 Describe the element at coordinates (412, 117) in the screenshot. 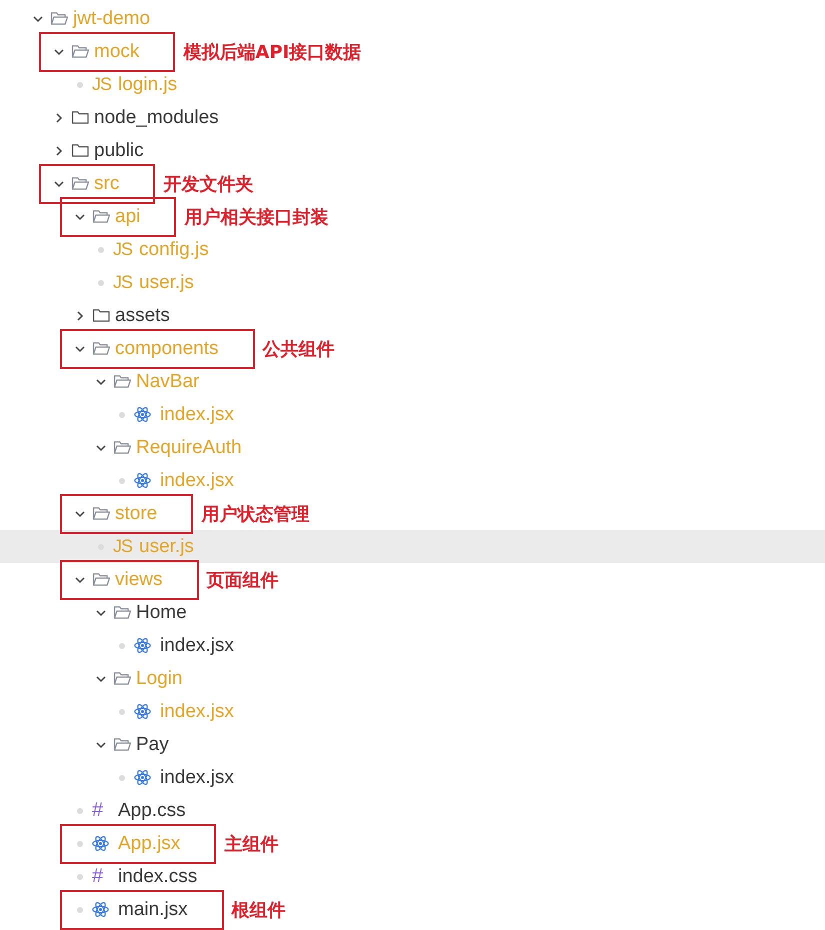

I see `tree-item: node_modules` at that location.